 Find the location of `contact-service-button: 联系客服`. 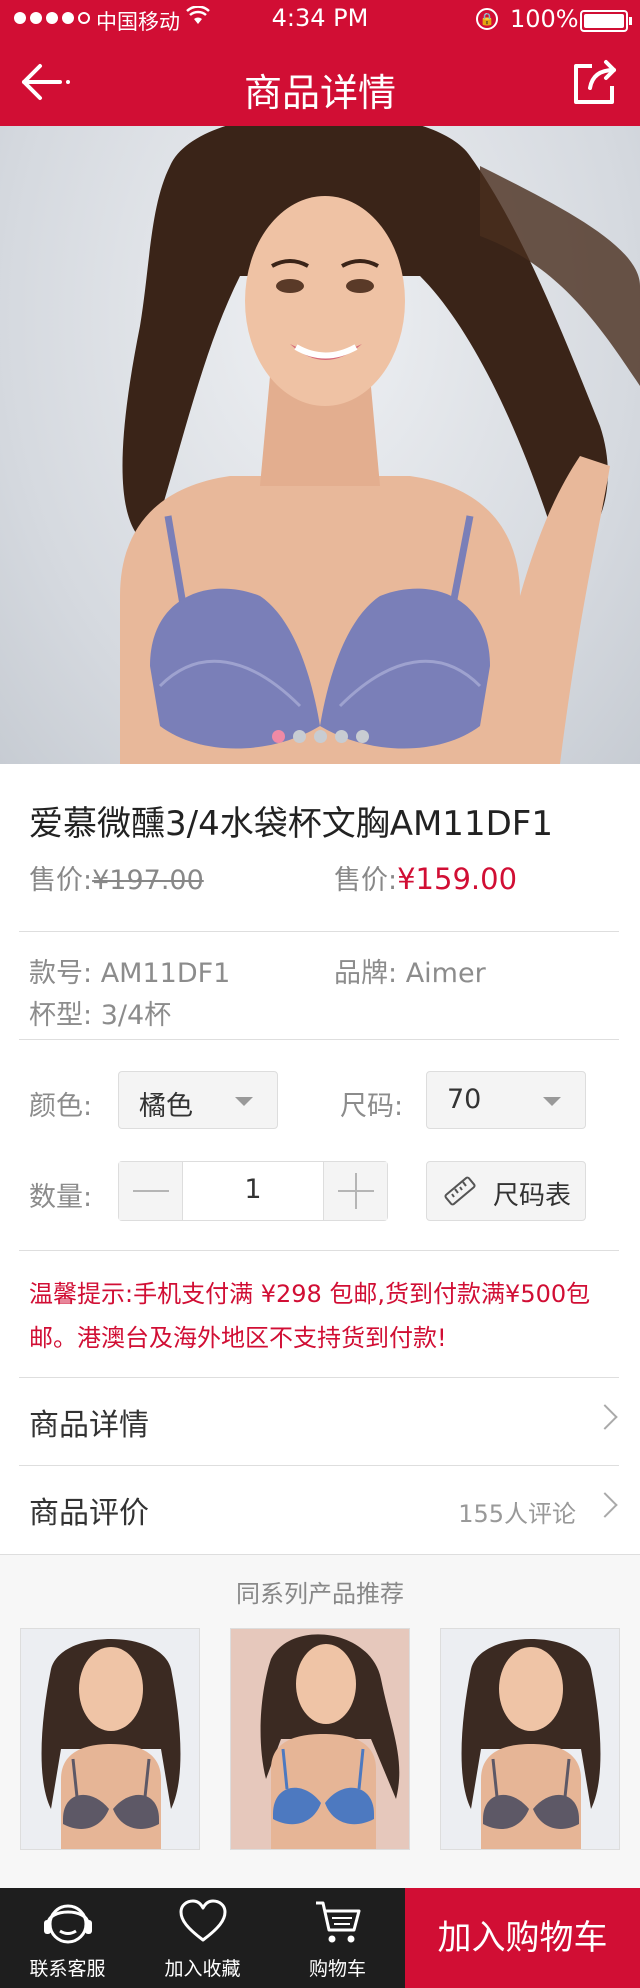

contact-service-button: 联系客服 is located at coordinates (67, 1938).